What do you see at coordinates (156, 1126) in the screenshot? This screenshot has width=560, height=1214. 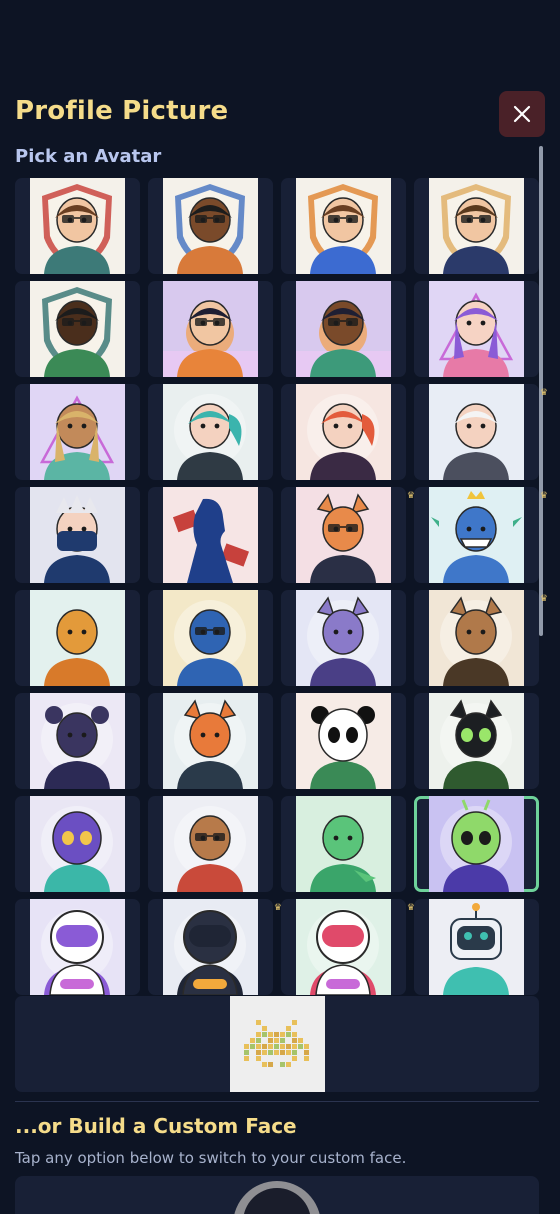 I see `custom-face-heading: ...or Build a Custom Face` at bounding box center [156, 1126].